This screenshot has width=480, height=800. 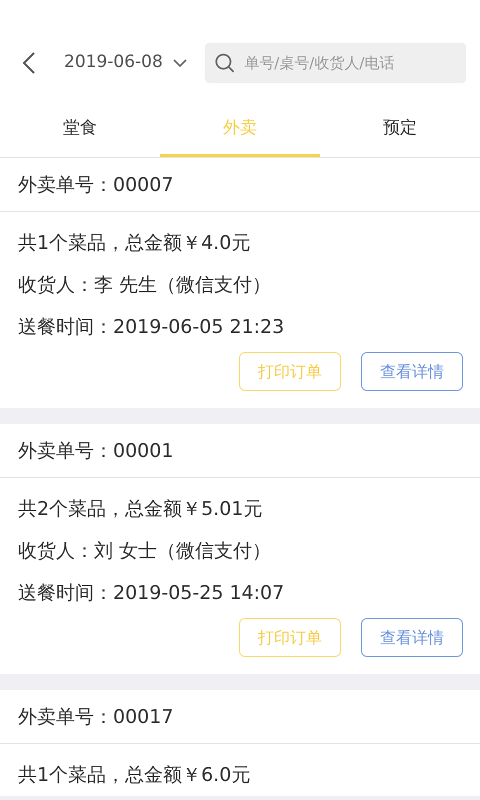 What do you see at coordinates (144, 551) in the screenshot?
I see `order-detail: 收货人：刘 女士（微信支付）` at bounding box center [144, 551].